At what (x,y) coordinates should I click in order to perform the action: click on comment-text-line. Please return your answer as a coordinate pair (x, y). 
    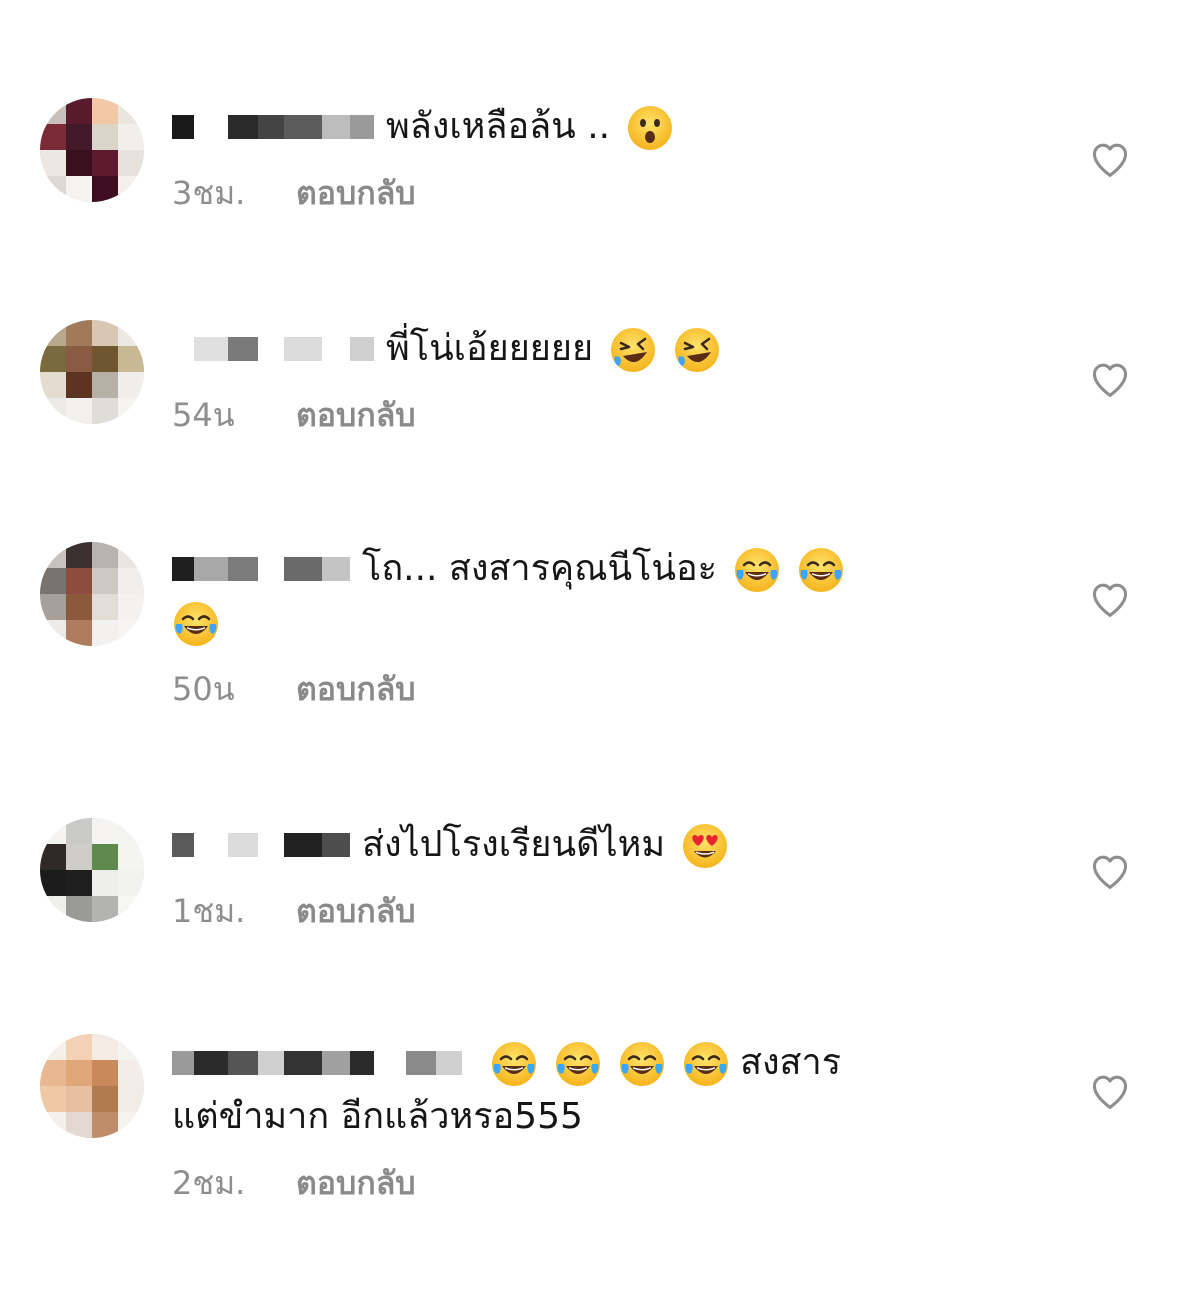
    Looking at the image, I should click on (587, 623).